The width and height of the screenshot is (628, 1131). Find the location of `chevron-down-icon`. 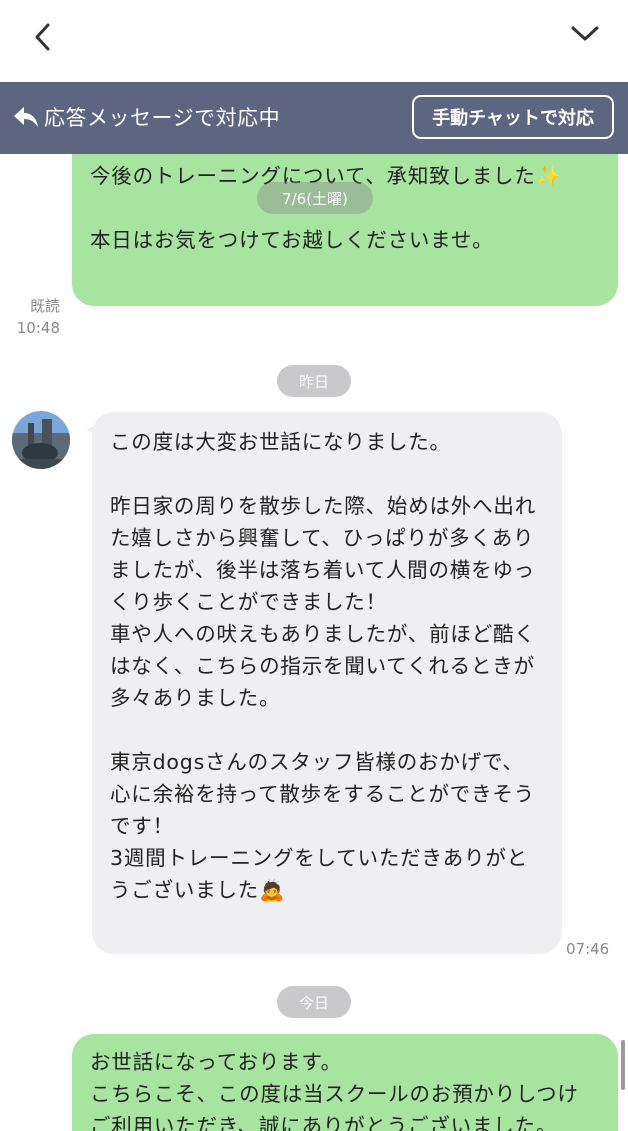

chevron-down-icon is located at coordinates (585, 33).